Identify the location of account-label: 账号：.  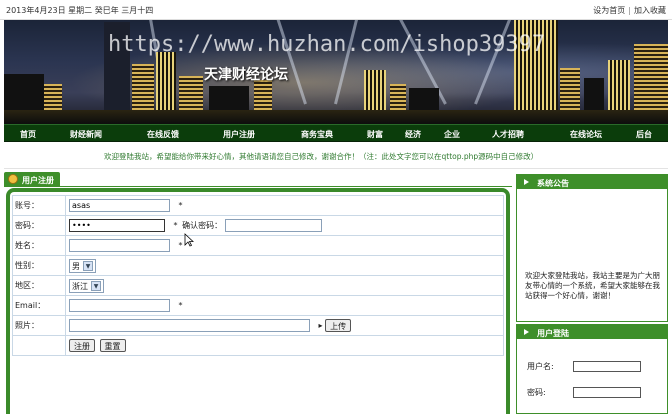
(39, 205).